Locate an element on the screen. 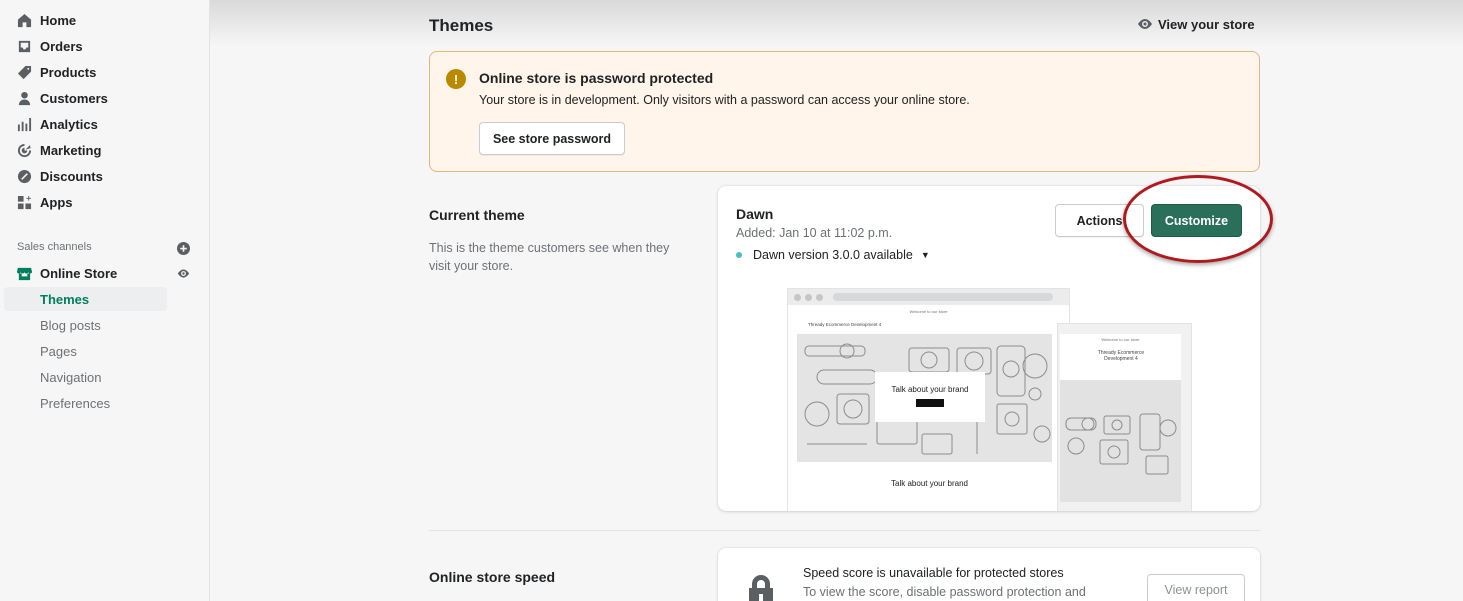 This screenshot has height=601, width=1463. online-store-speed-title: Online store speed is located at coordinates (492, 577).